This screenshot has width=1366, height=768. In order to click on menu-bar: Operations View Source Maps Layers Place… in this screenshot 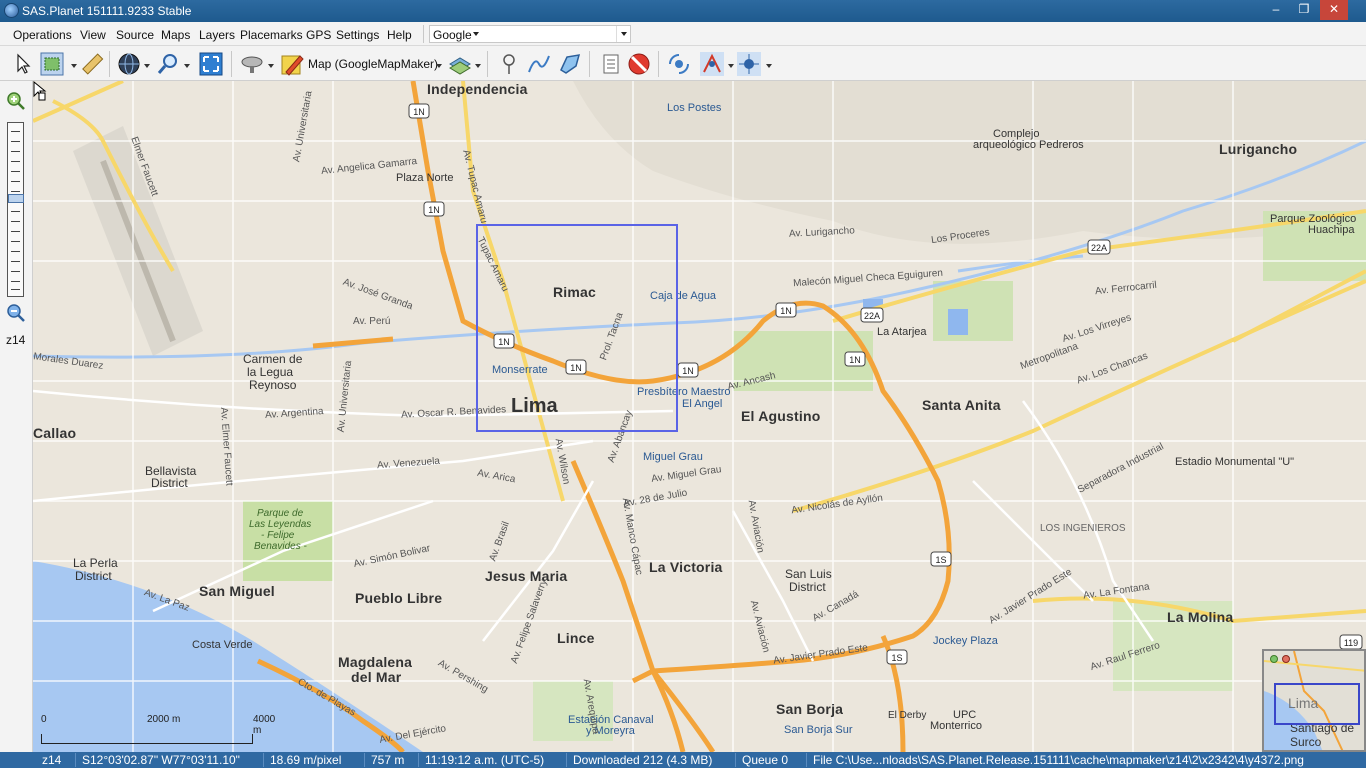, I will do `click(683, 34)`.